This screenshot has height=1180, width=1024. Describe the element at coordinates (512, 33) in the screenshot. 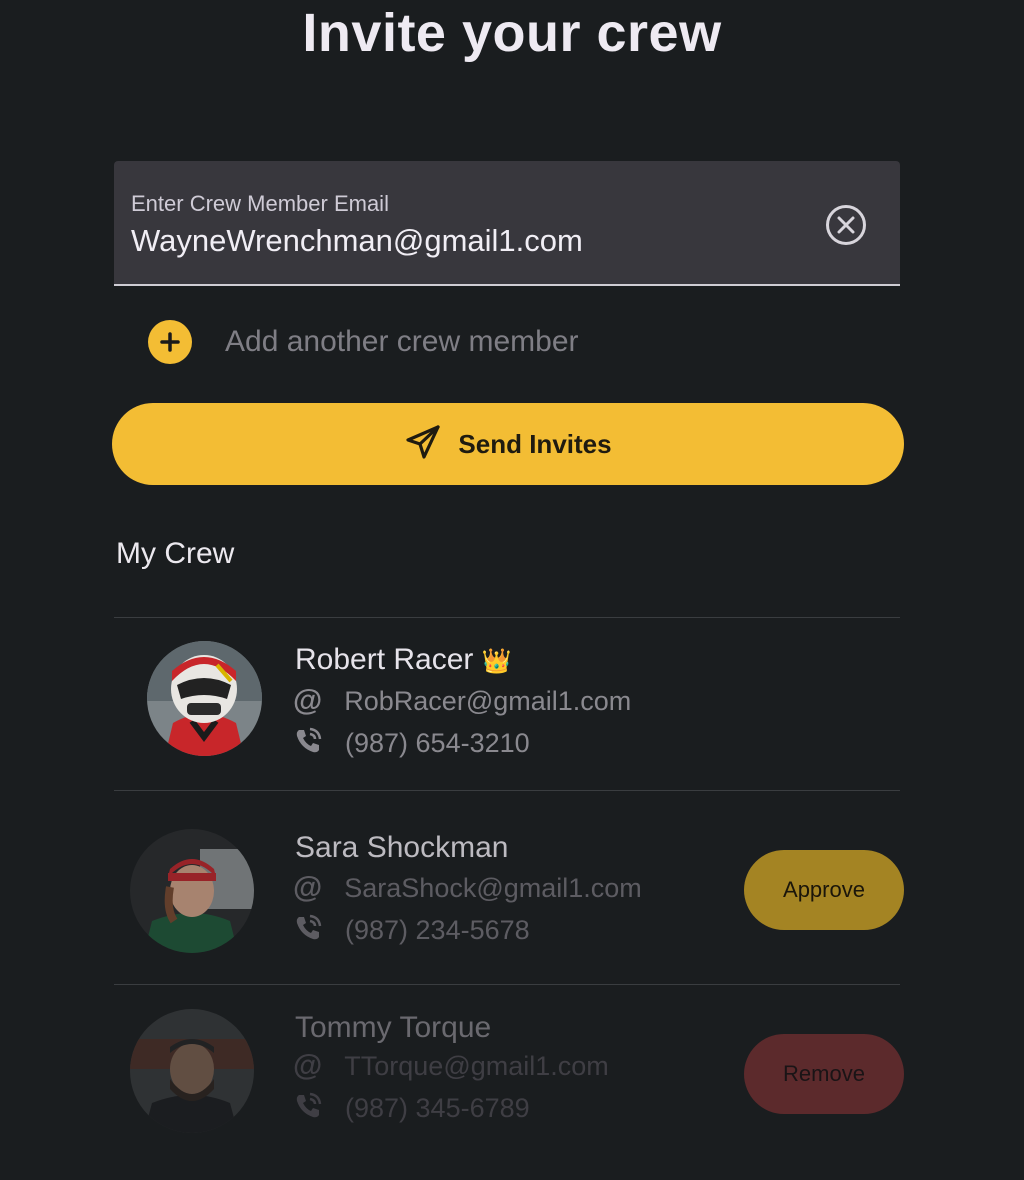

I see `page-title: Invite your crew` at that location.